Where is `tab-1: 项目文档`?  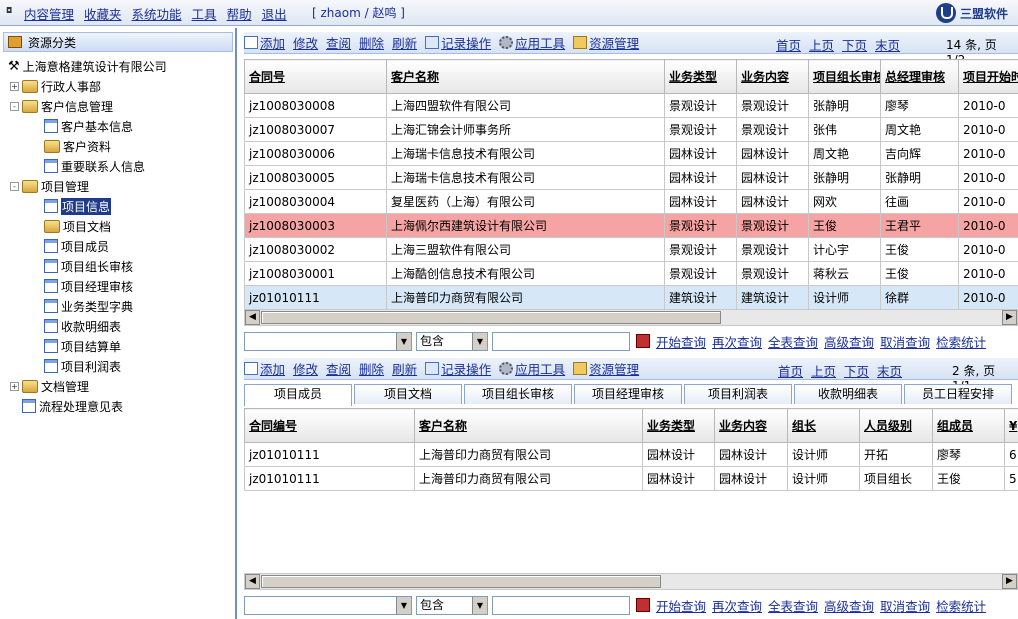 tab-1: 项目文档 is located at coordinates (408, 394).